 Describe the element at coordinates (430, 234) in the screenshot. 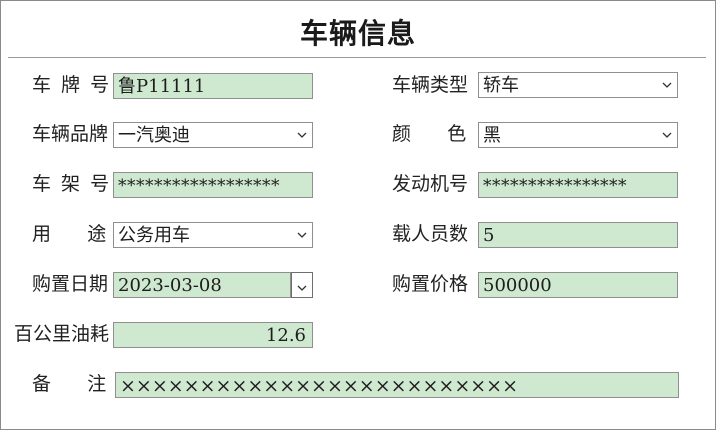

I see `seats-label: 载人员数` at that location.